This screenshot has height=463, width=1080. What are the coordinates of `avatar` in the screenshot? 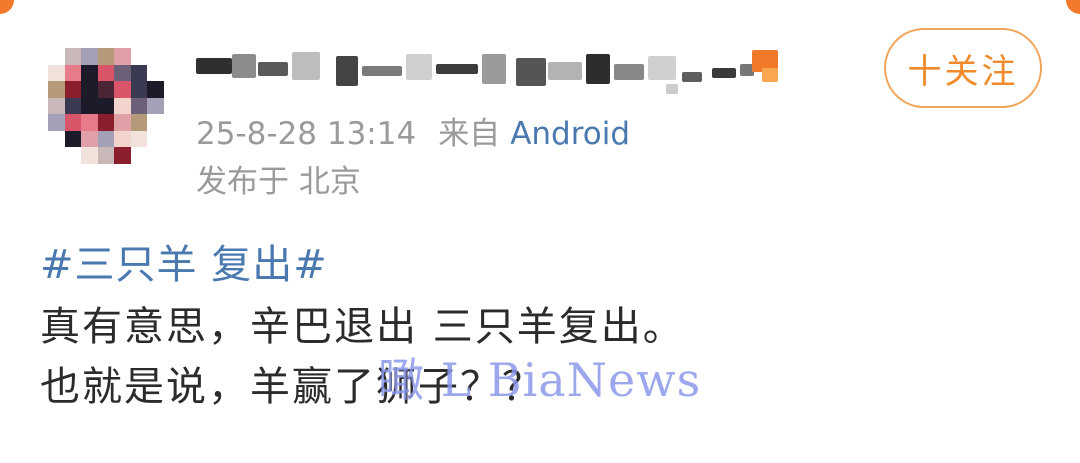 It's located at (106, 106).